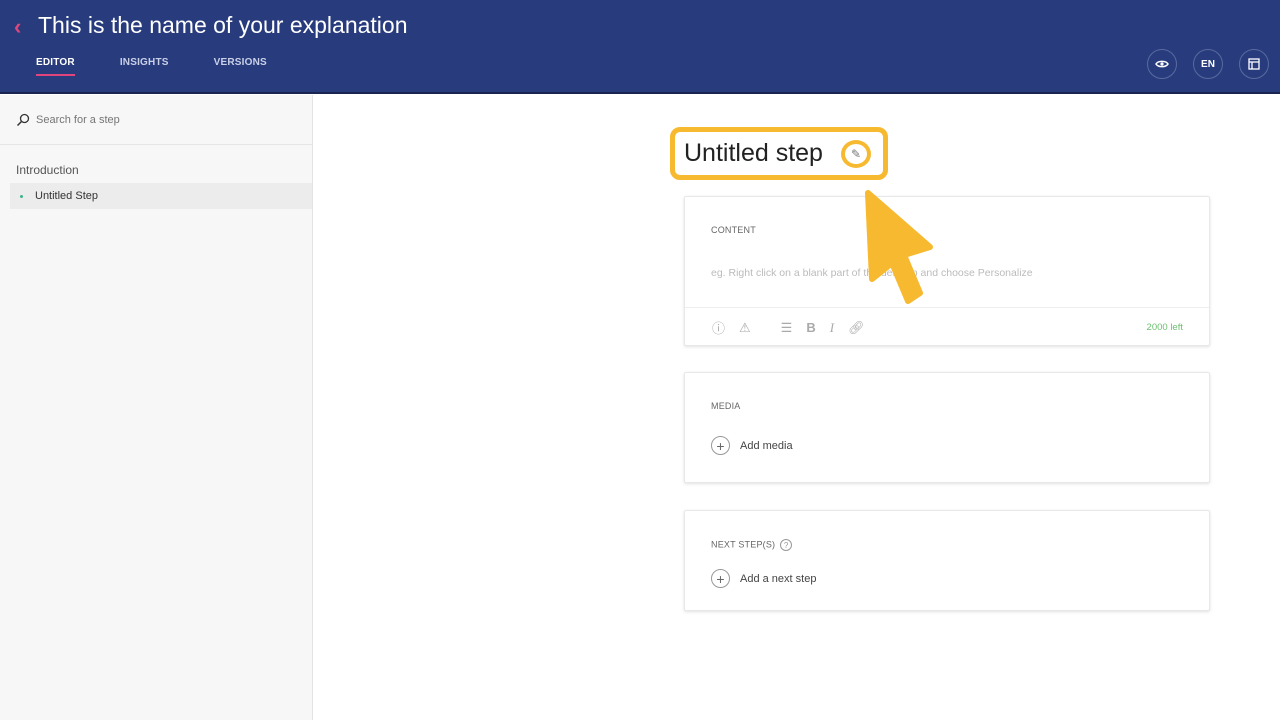  Describe the element at coordinates (786, 545) in the screenshot. I see `help-icon: ?` at that location.